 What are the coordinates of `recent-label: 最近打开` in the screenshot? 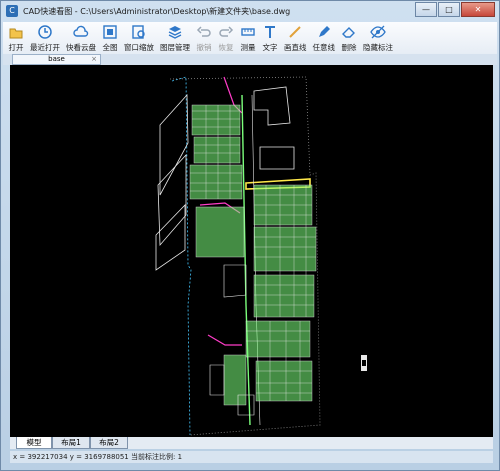 It's located at (45, 47).